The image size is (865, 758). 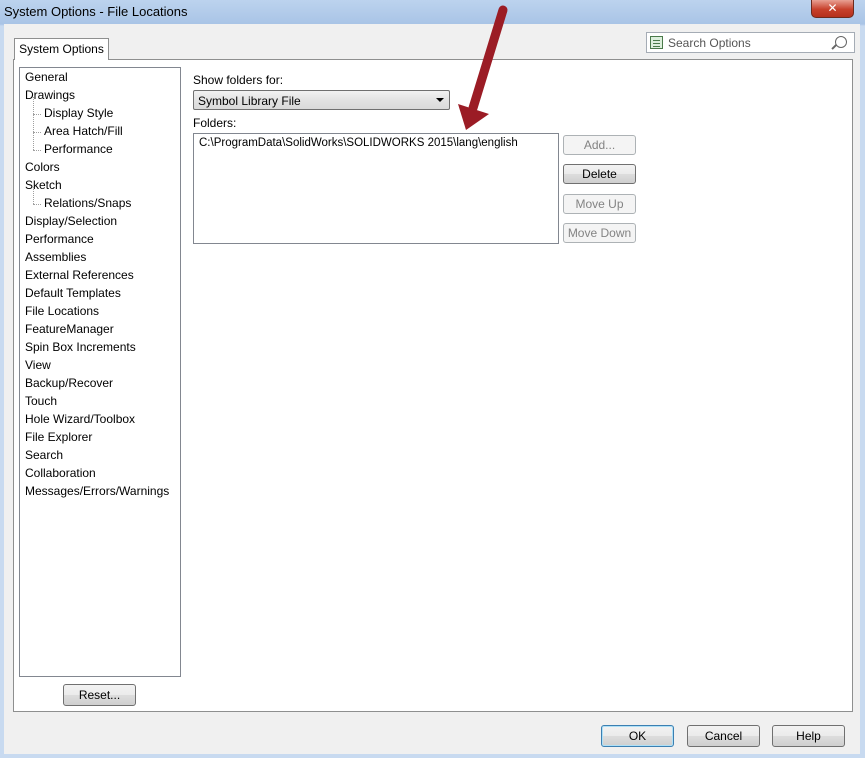 I want to click on tree-item-view: View, so click(x=38, y=365).